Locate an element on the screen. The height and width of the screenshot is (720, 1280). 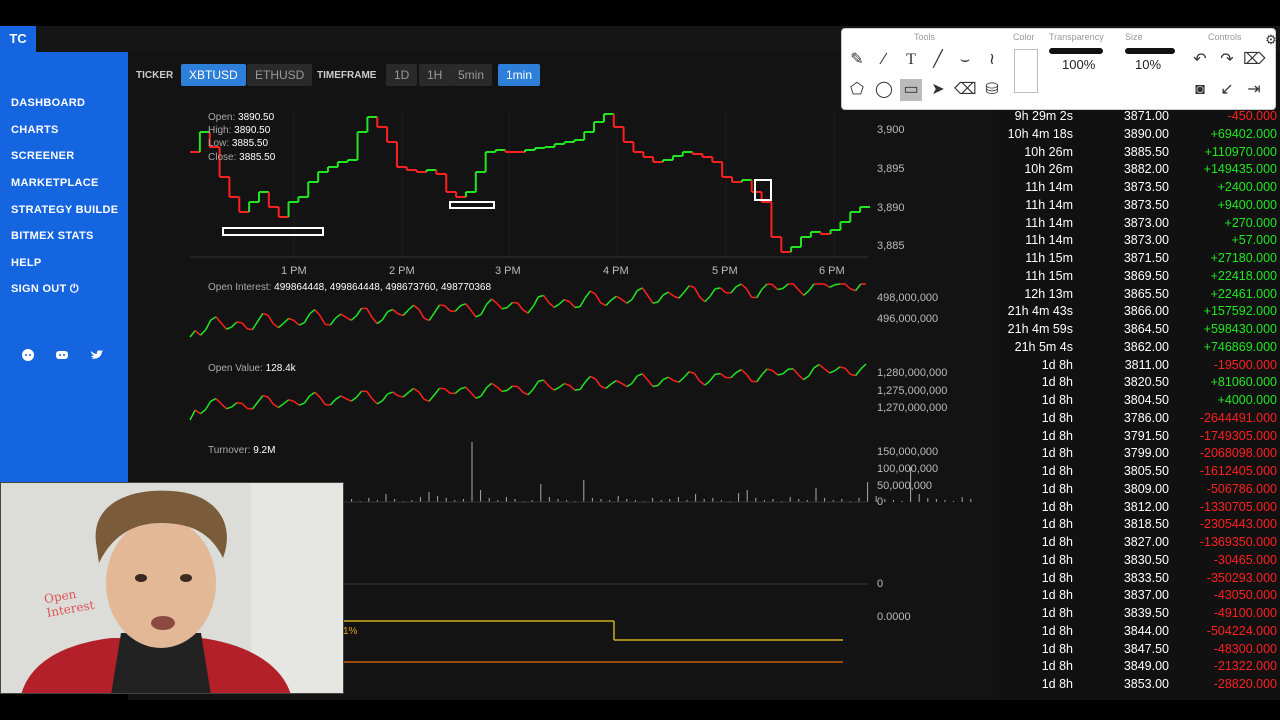
sidebar-item-strategy-builder: STRATEGY BUILDE is located at coordinates (64, 210).